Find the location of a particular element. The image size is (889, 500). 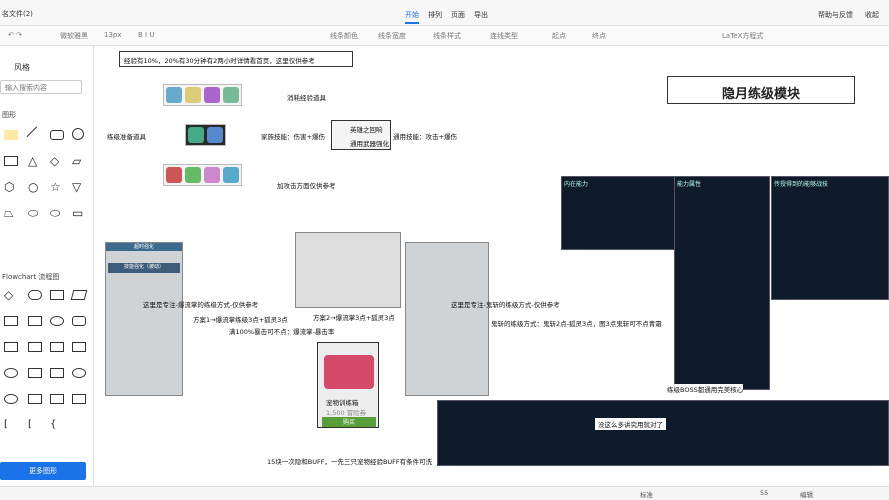

shop-item-name: 宠物训练箱 is located at coordinates (342, 403).